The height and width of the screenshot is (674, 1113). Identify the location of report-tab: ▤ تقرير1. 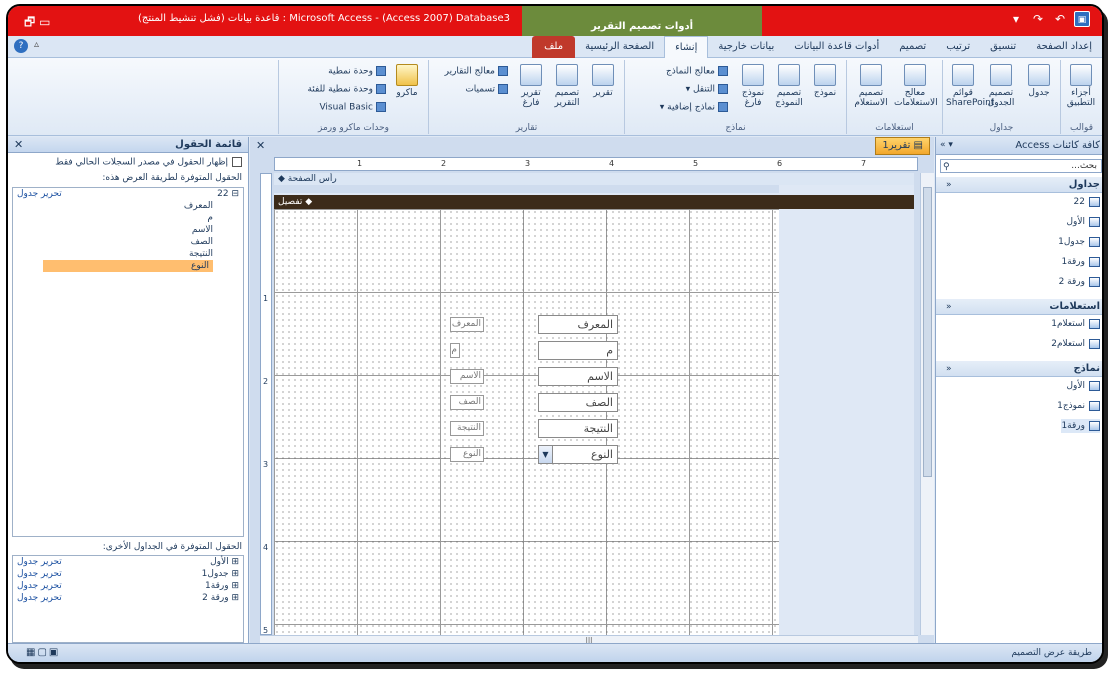
(902, 146).